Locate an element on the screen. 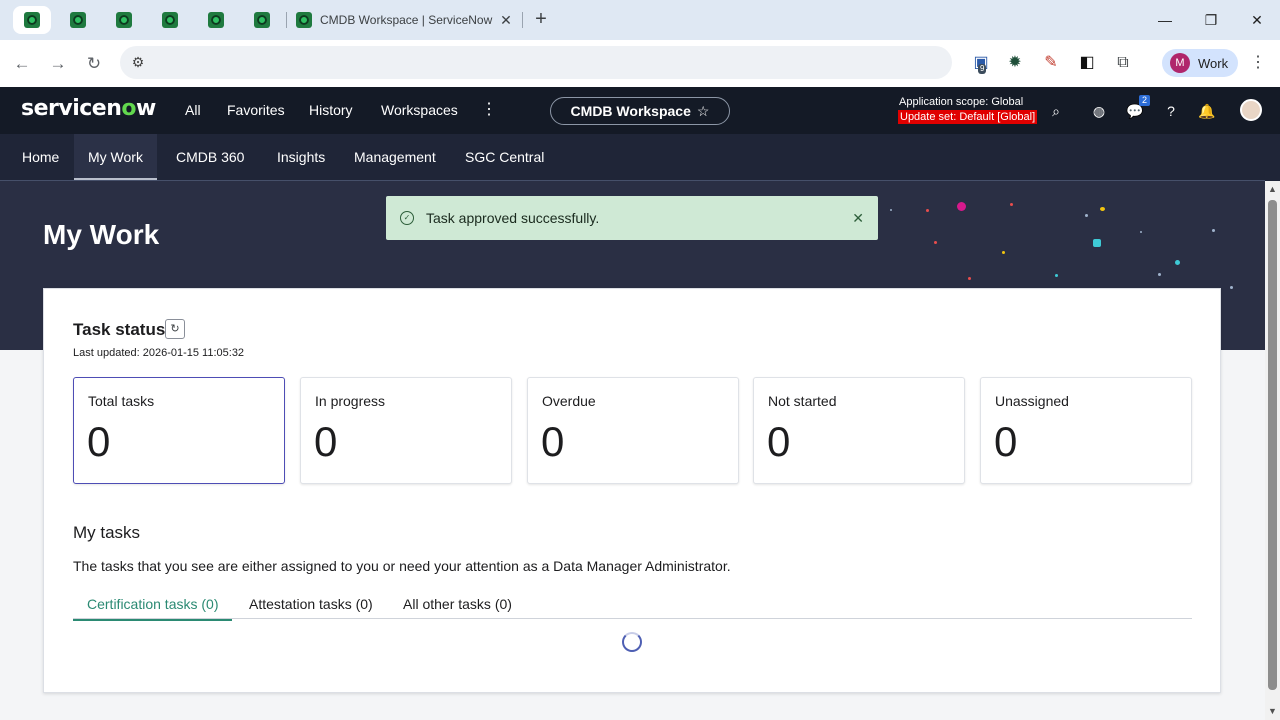 This screenshot has width=1280, height=720. site-settings-icon: ⚙ is located at coordinates (138, 62).